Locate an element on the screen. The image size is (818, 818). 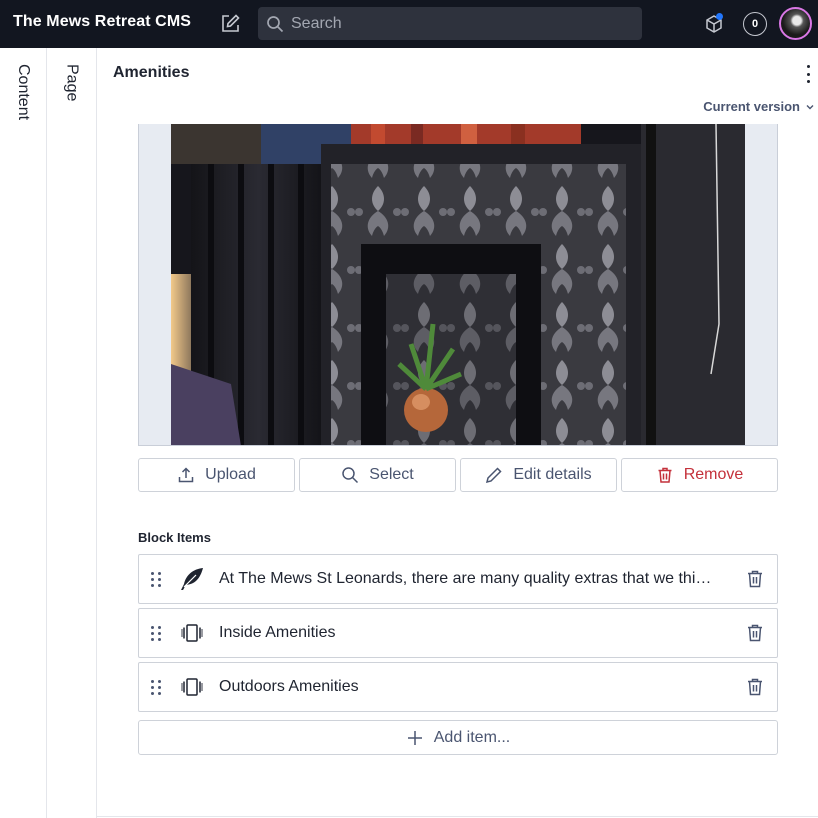
edit-details-button: Edit details is located at coordinates (538, 475).